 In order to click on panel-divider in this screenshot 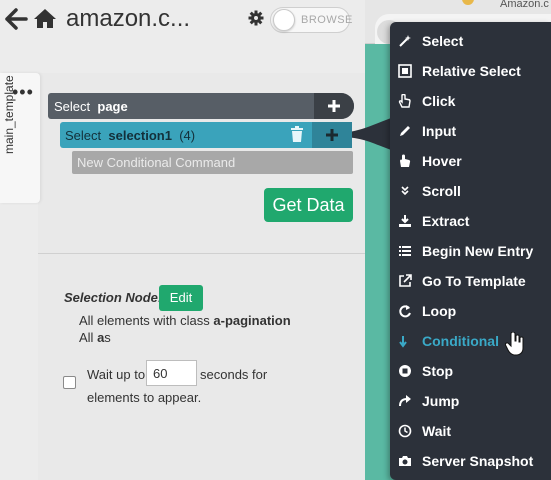, I will do `click(201, 253)`.